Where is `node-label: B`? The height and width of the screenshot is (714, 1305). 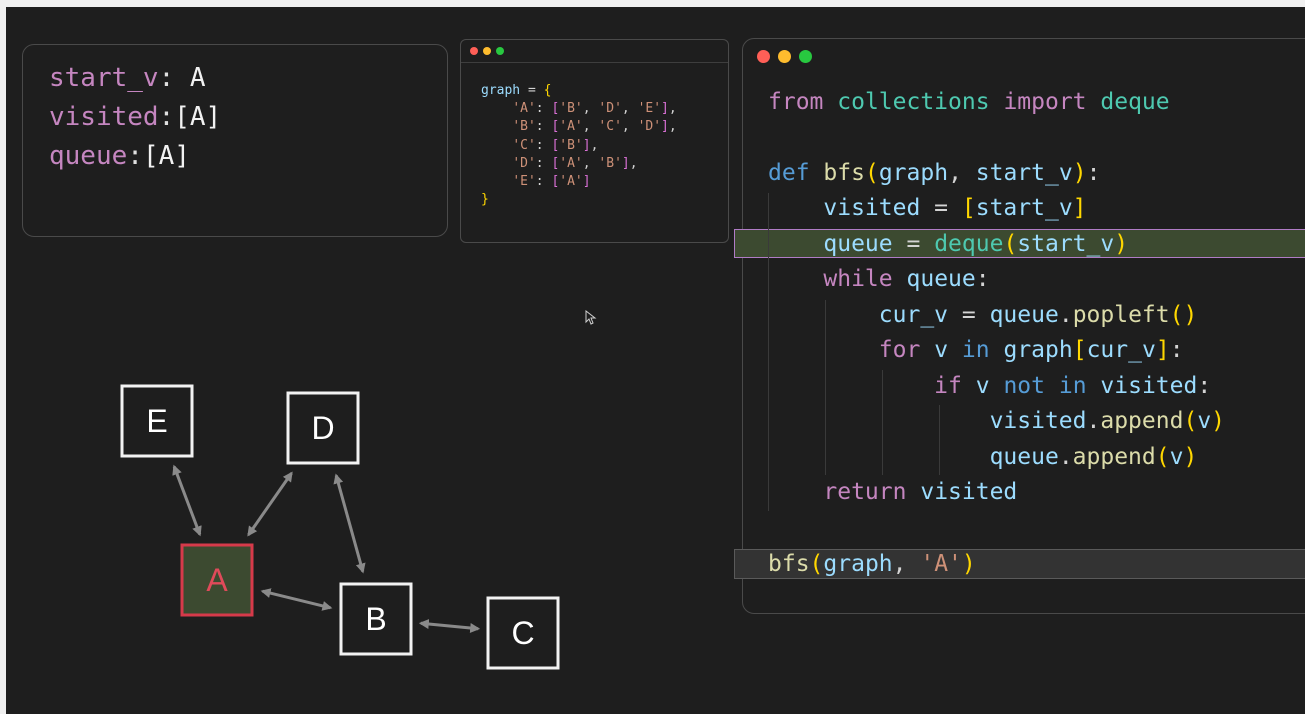
node-label: B is located at coordinates (375, 619).